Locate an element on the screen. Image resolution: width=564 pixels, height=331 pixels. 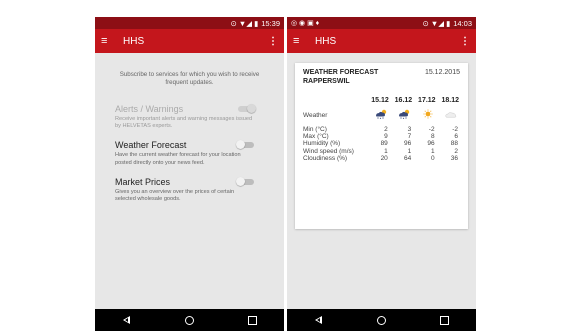
row-label: Humidity (%) is located at coordinates (322, 144).